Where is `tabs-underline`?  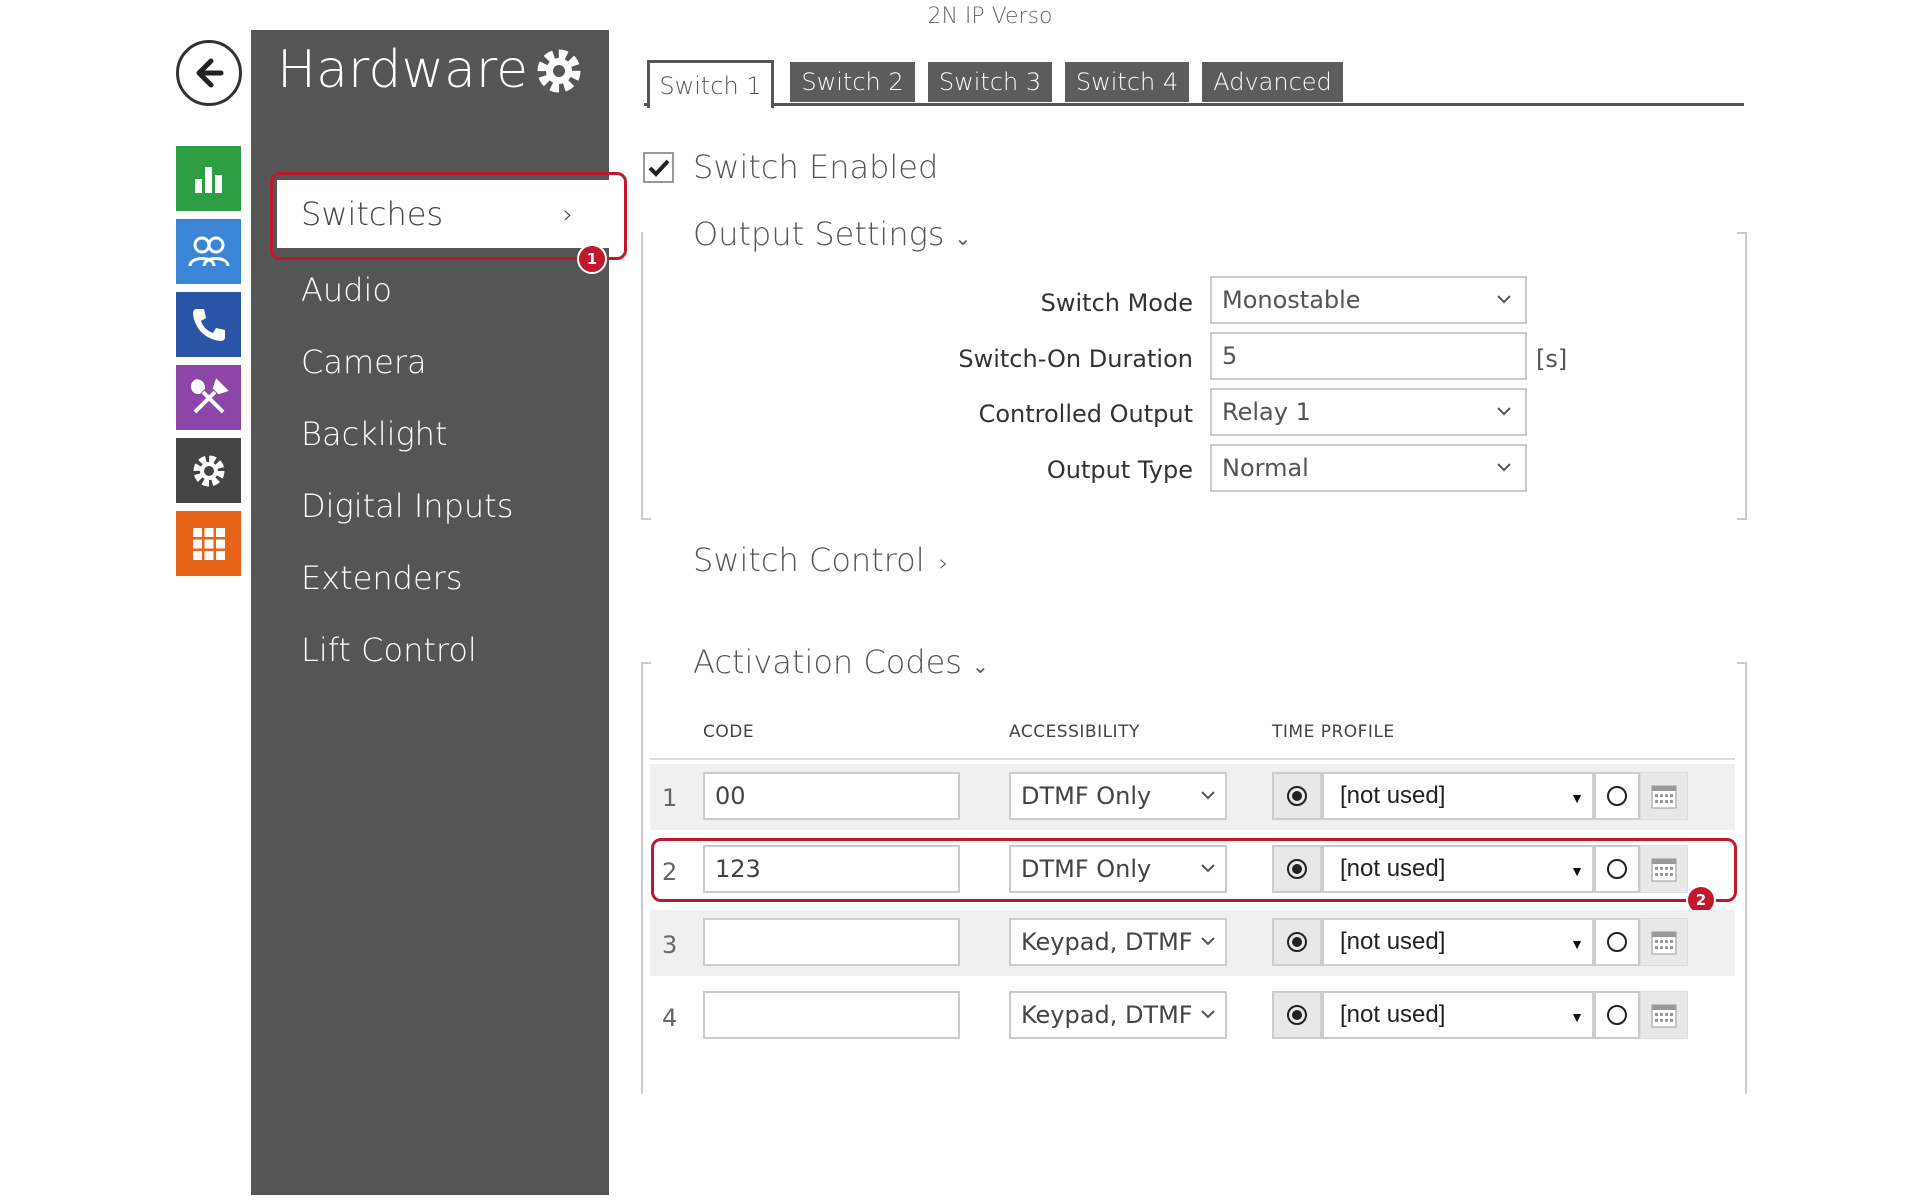
tabs-underline is located at coordinates (1194, 104).